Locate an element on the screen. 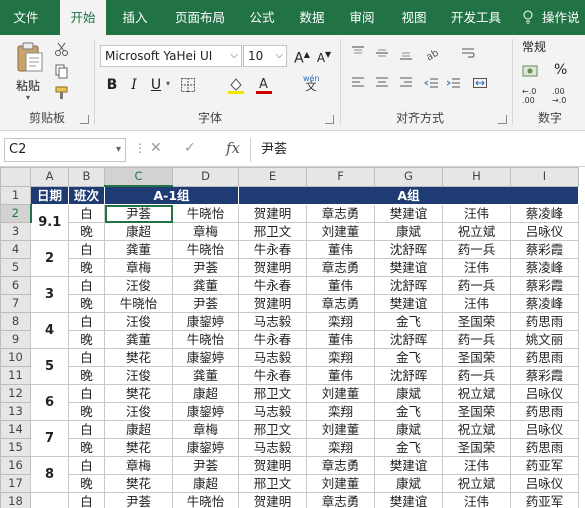  name-cell: 龚董 is located at coordinates (138, 339).